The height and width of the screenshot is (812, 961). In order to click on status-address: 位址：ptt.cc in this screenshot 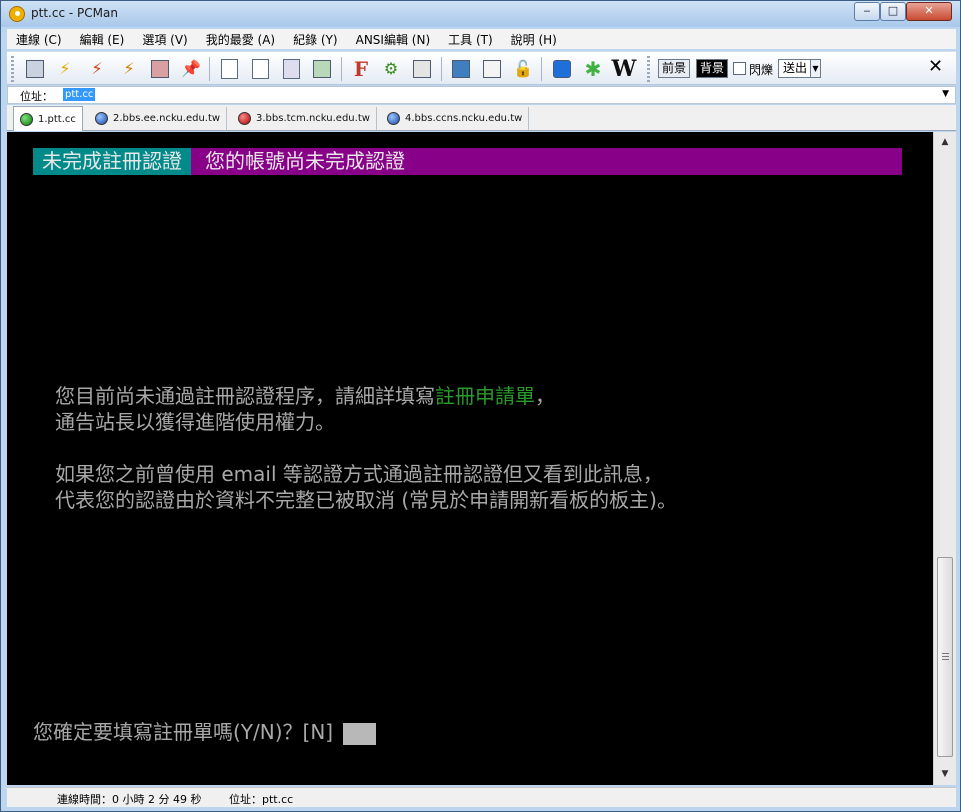, I will do `click(261, 799)`.